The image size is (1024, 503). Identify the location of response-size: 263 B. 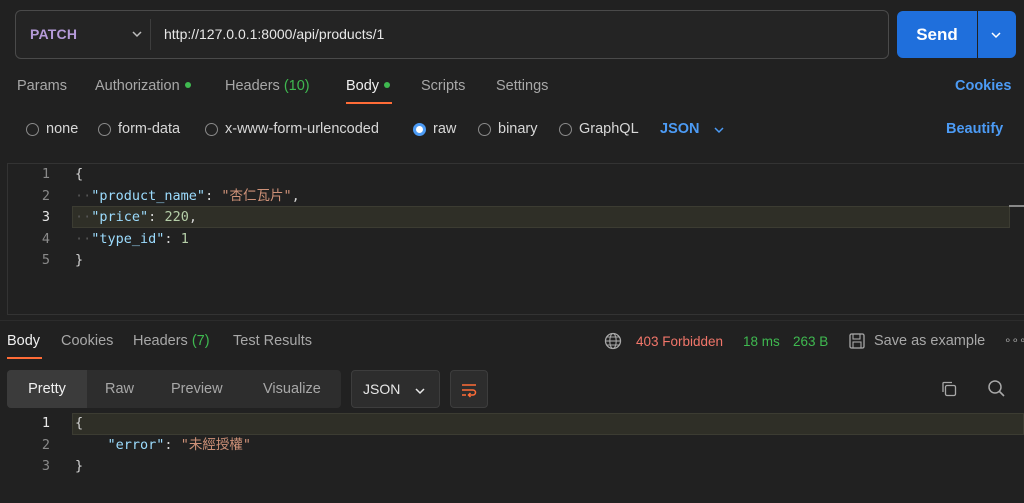
(810, 341).